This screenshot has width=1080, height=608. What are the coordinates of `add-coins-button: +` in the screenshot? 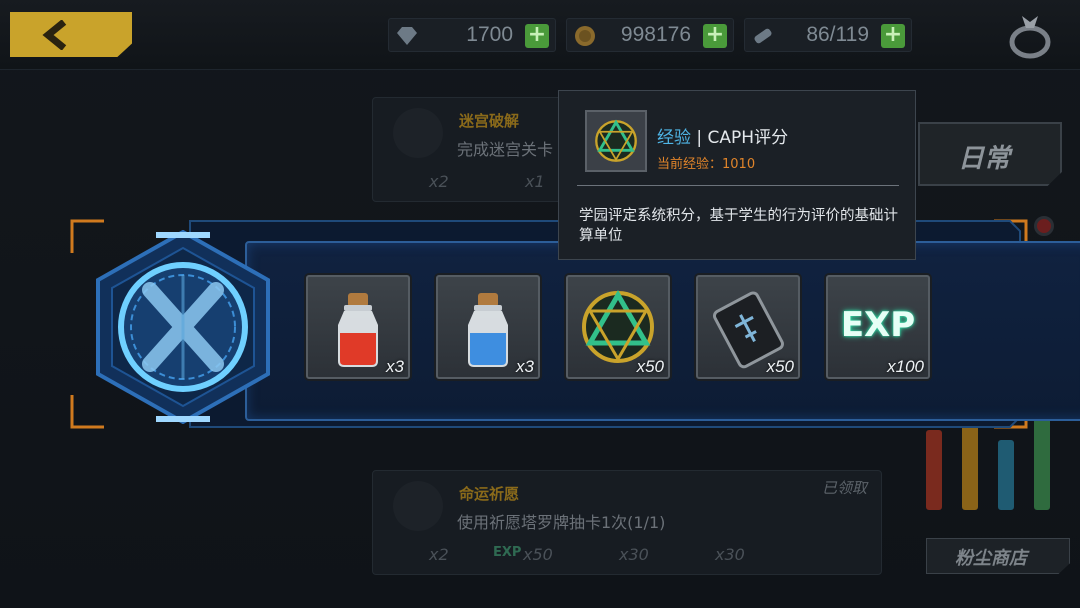 It's located at (715, 36).